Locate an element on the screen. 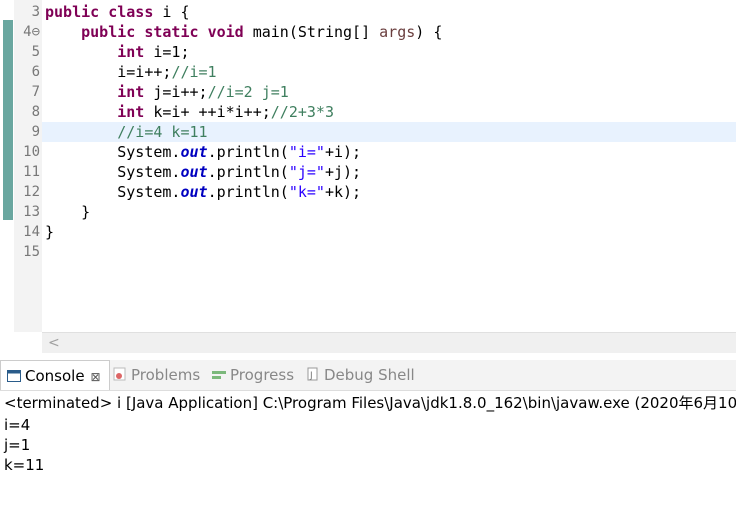  code-token: //i=2 j=1 is located at coordinates (248, 92).